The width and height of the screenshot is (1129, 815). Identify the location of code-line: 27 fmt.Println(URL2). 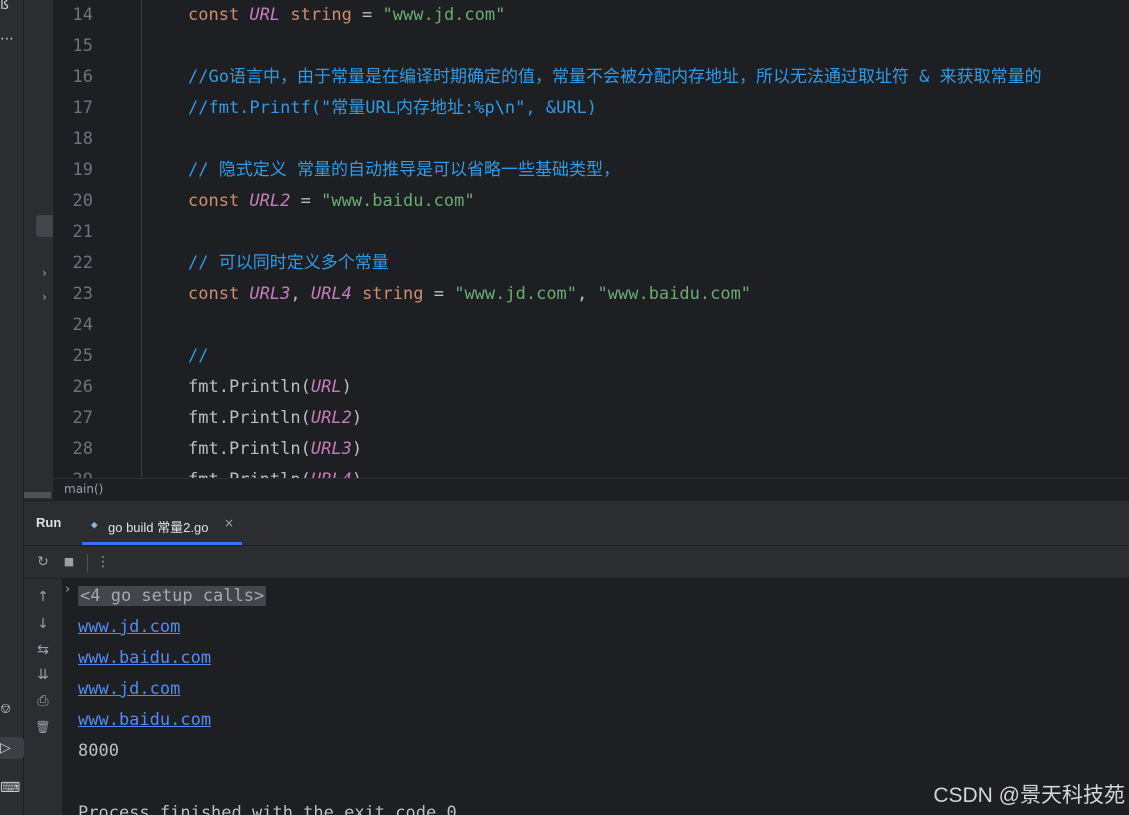
(591, 418).